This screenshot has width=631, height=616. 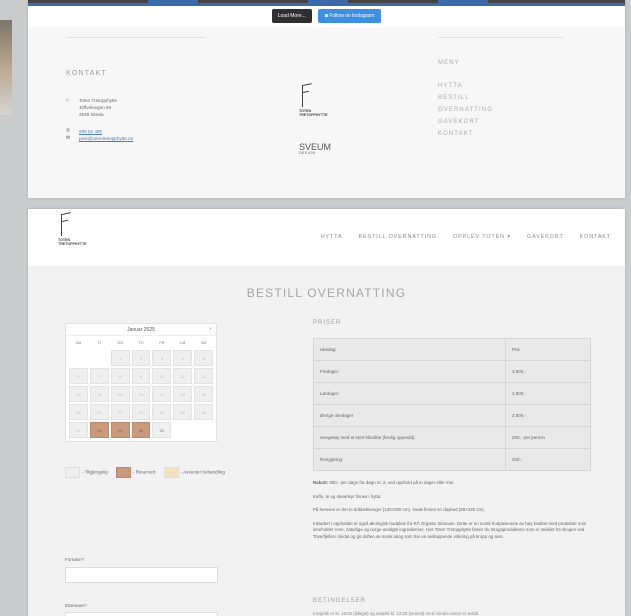 What do you see at coordinates (75, 559) in the screenshot?
I see `fornavn-label: Fornavn*:` at bounding box center [75, 559].